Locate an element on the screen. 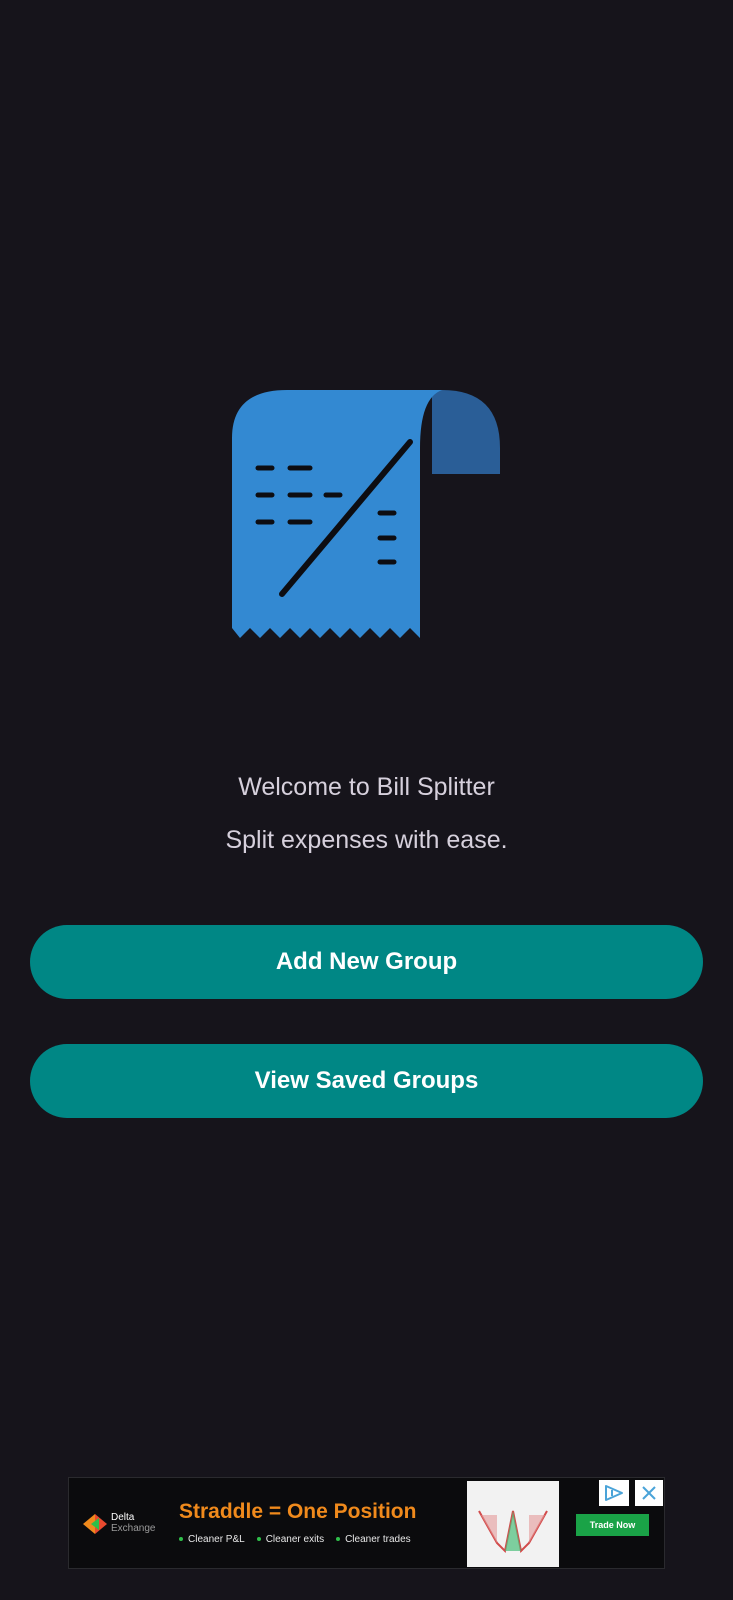 This screenshot has height=1600, width=733. add-new-group-button: Add New Group is located at coordinates (366, 962).